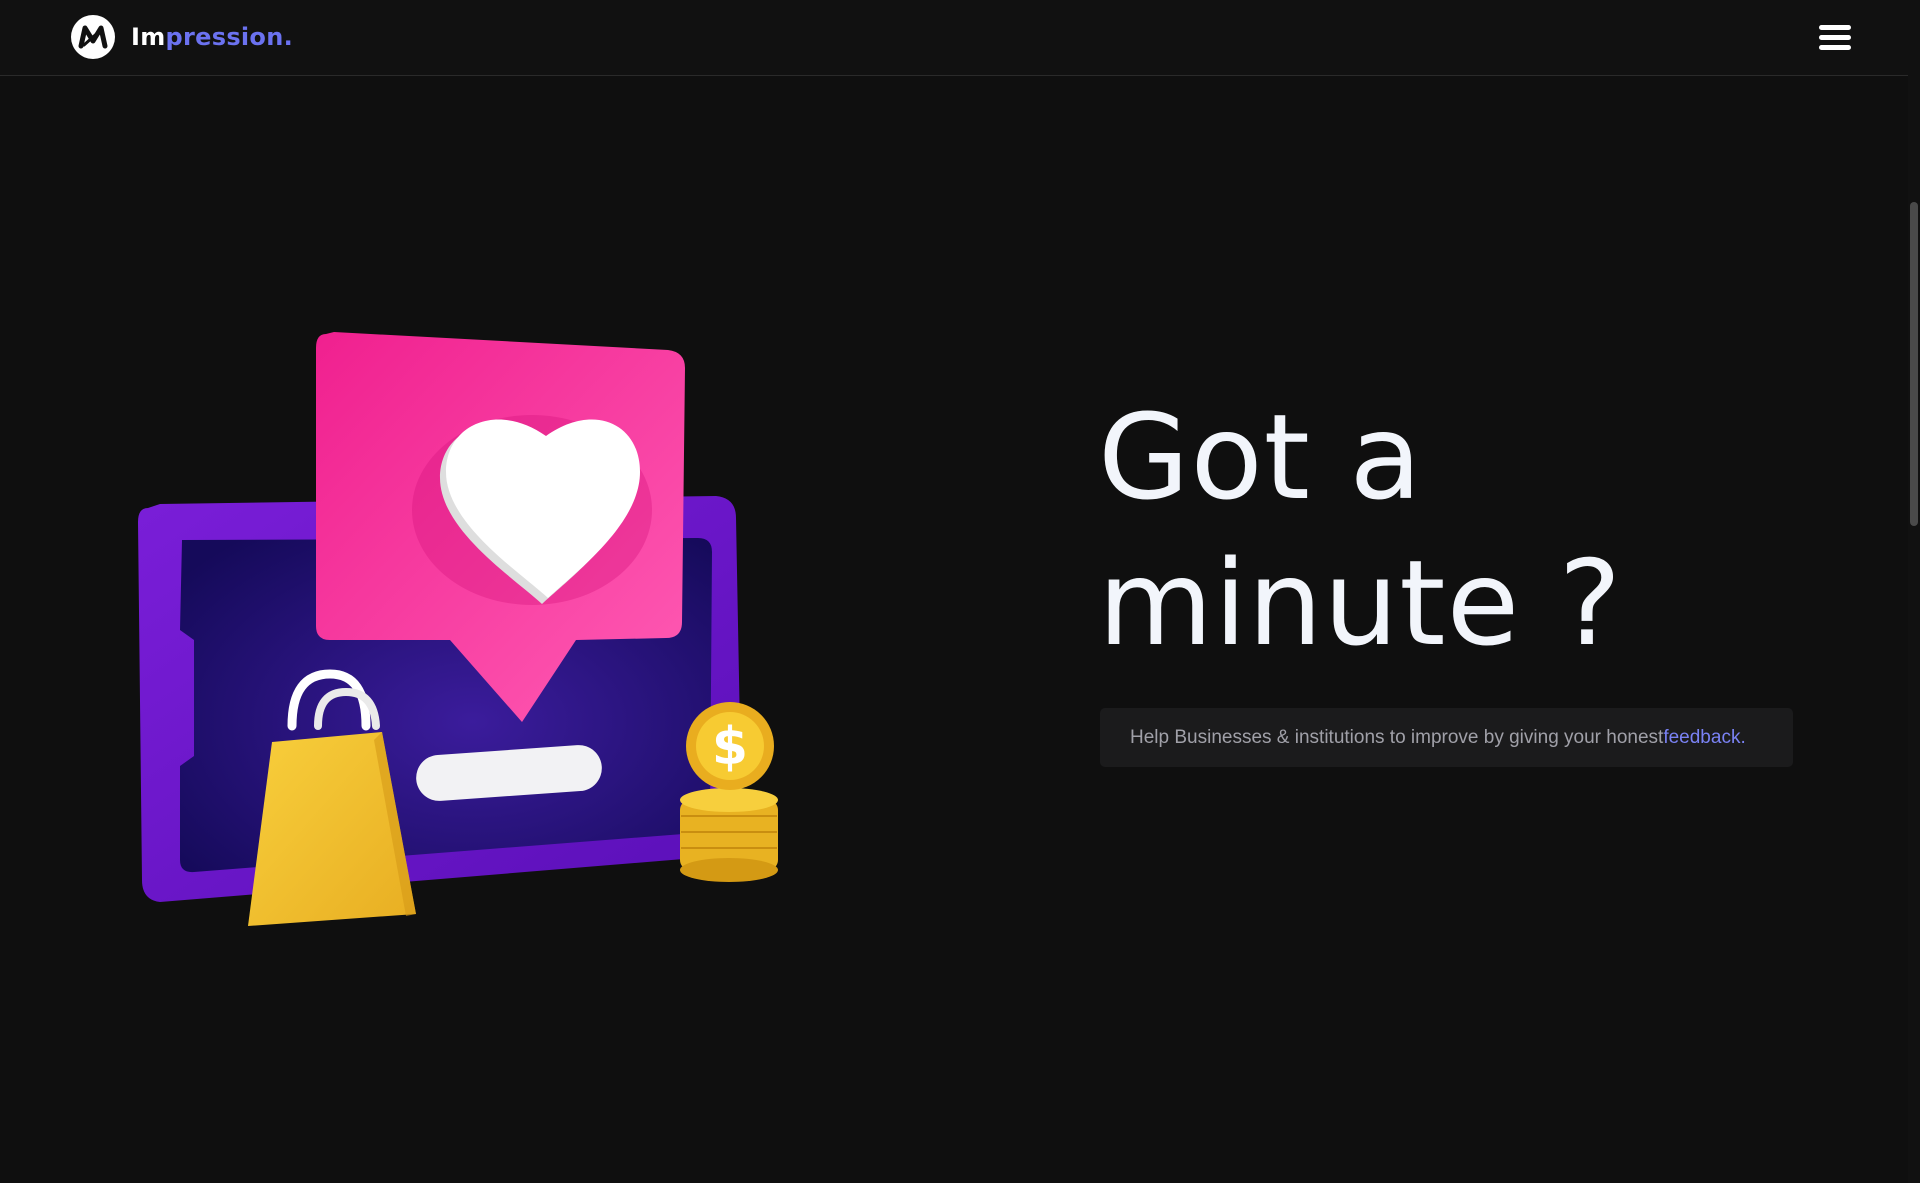  What do you see at coordinates (729, 792) in the screenshot?
I see `coin-stack-icon: $` at bounding box center [729, 792].